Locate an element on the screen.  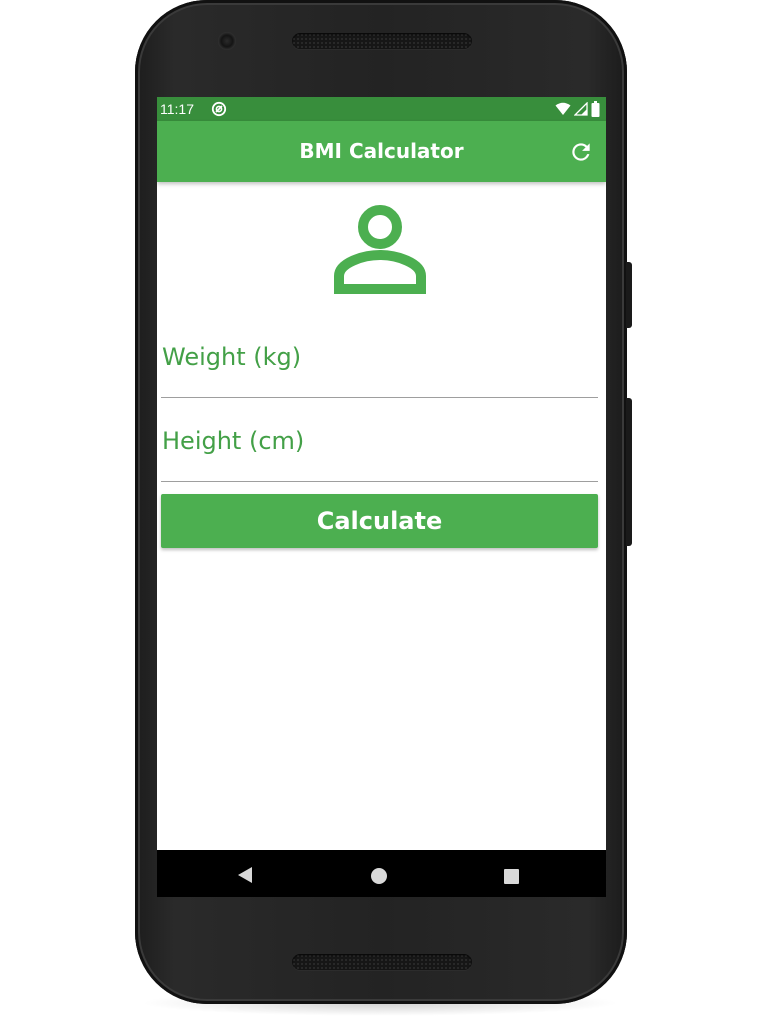
calculate-button: Calculate is located at coordinates (379, 521).